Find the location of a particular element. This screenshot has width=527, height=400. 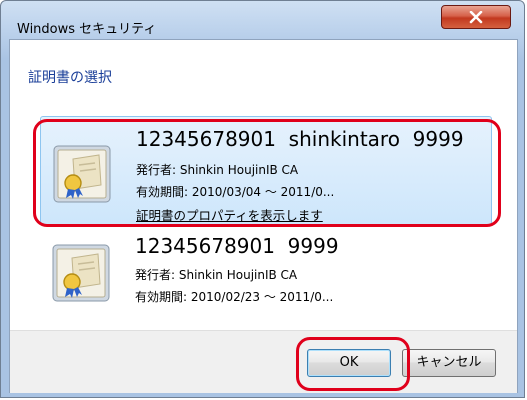

certificate-name: 12345678901 9999 is located at coordinates (237, 246).